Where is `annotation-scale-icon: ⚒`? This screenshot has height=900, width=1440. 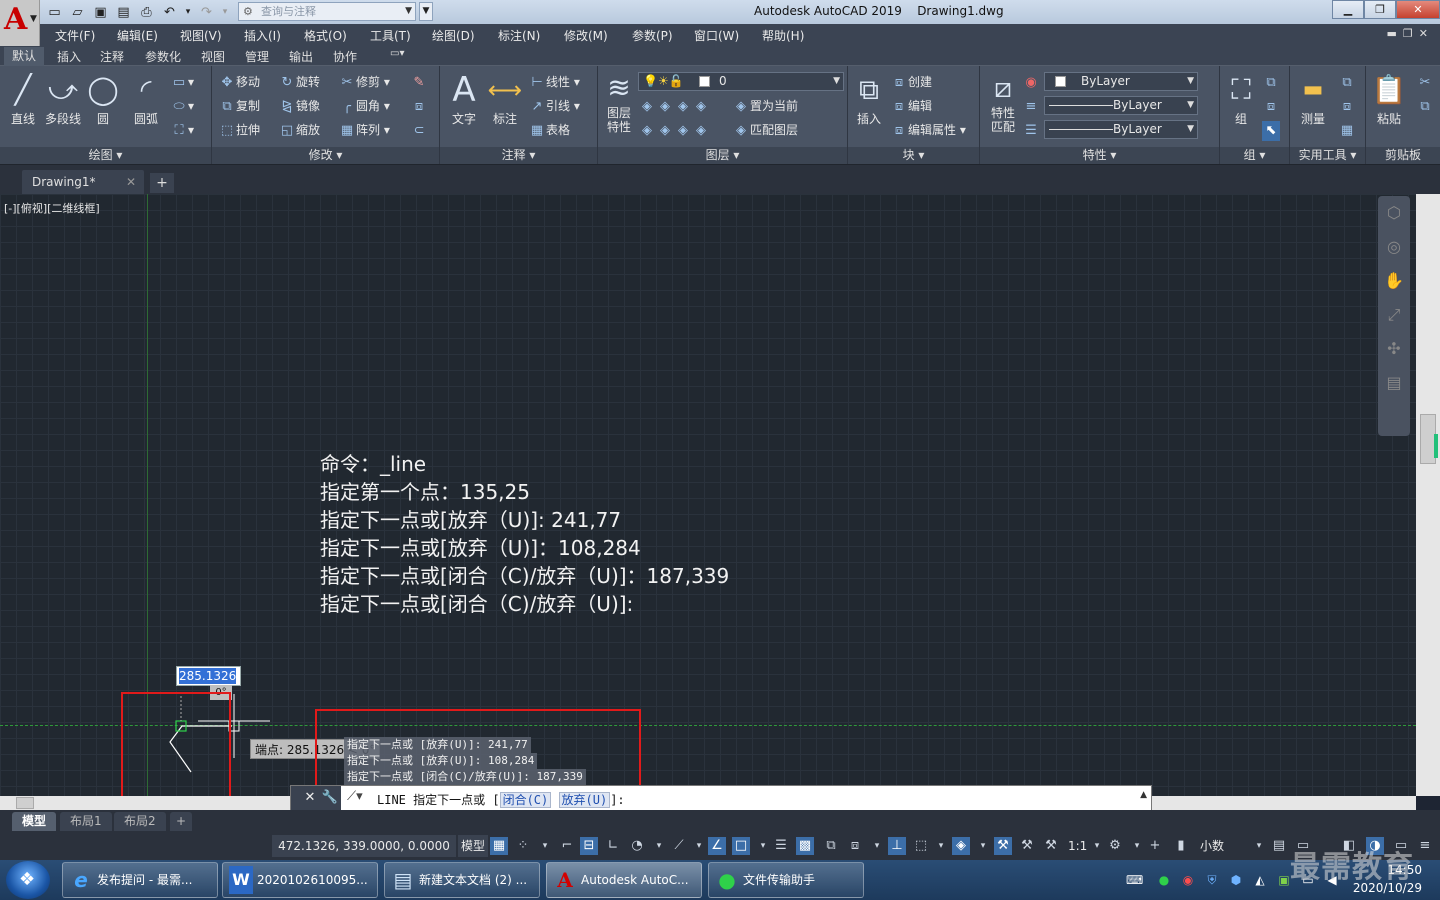 annotation-scale-icon: ⚒ is located at coordinates (1051, 846).